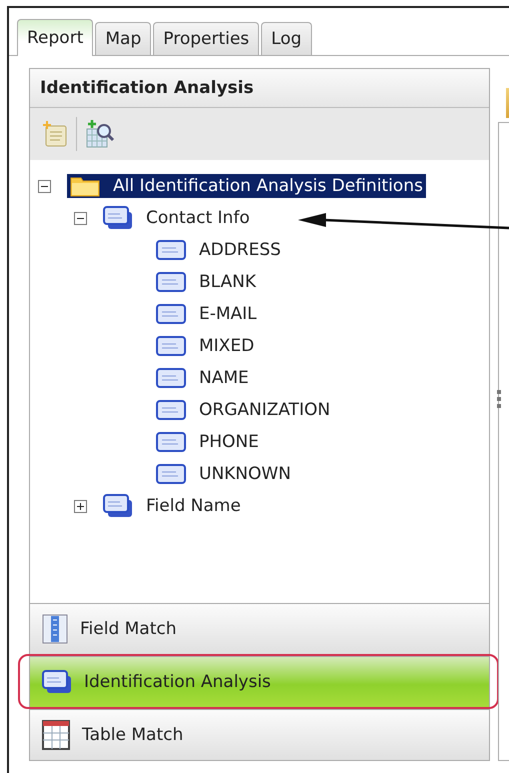 The height and width of the screenshot is (773, 509). I want to click on nav-button: Field Match, so click(259, 628).